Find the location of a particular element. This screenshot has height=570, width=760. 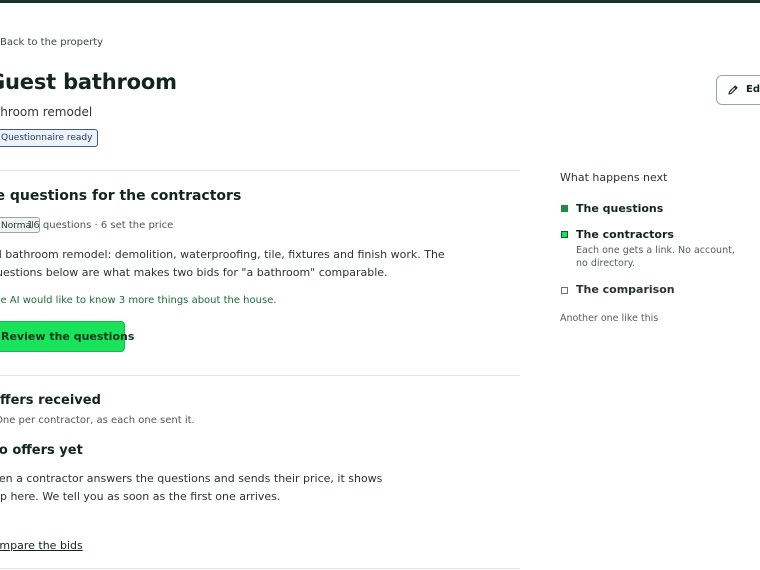

step-current-bullet is located at coordinates (564, 234).